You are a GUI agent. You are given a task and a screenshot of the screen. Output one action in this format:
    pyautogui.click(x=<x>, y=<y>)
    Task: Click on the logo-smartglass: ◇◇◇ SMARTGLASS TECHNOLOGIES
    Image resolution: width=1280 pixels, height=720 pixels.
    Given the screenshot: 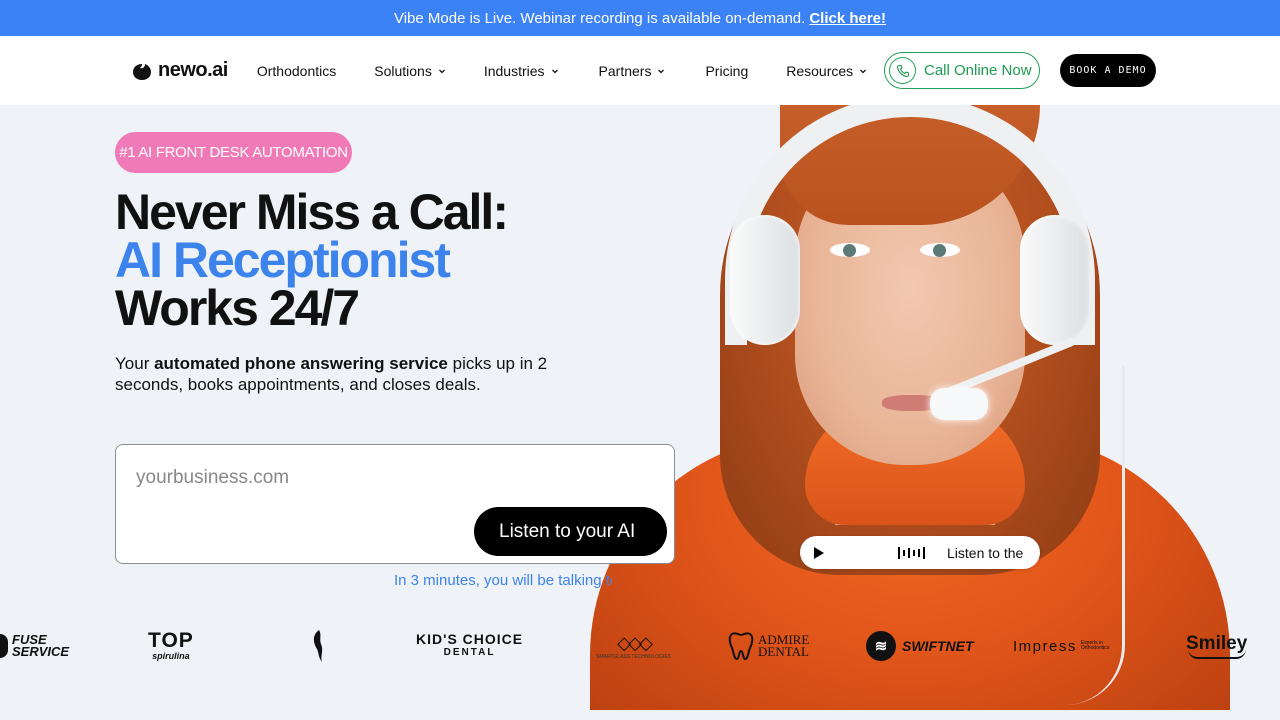 What is the action you would take?
    pyautogui.click(x=633, y=646)
    